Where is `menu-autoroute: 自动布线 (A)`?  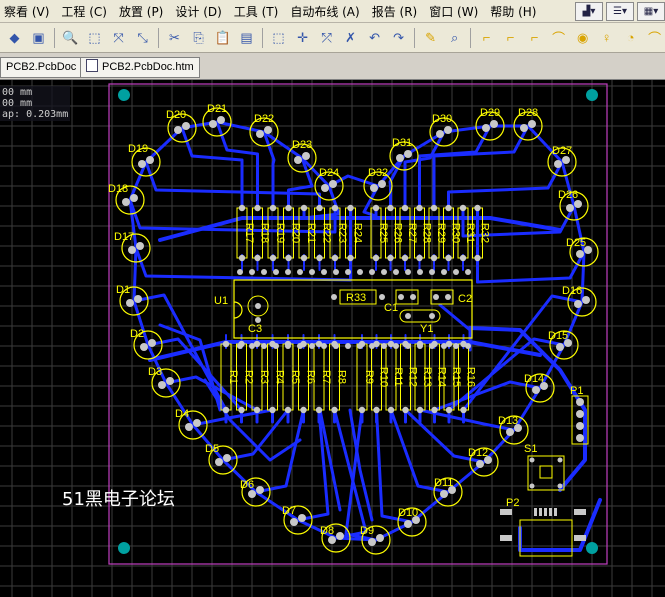 menu-autoroute: 自动布线 (A) is located at coordinates (326, 11).